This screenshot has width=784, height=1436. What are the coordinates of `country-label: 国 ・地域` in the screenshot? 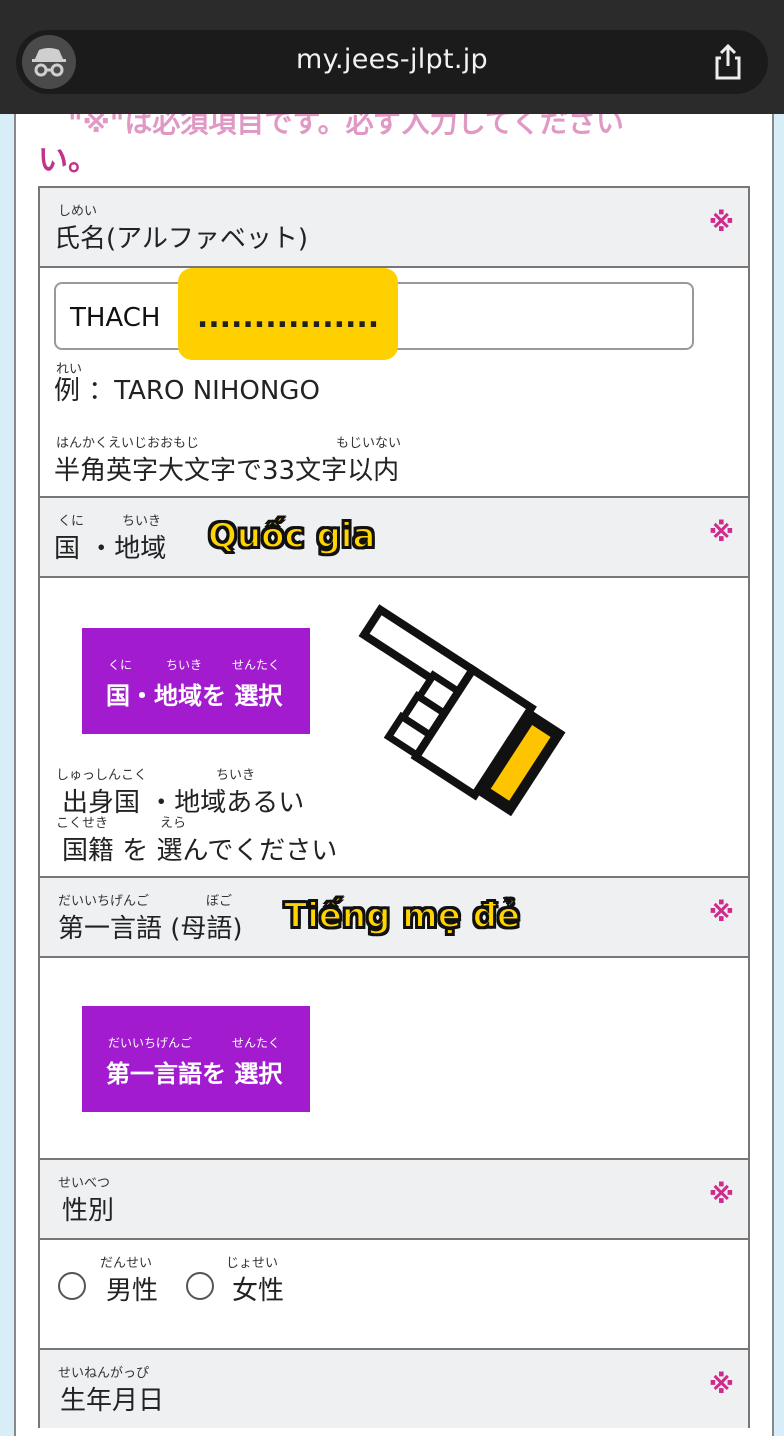 It's located at (110, 549).